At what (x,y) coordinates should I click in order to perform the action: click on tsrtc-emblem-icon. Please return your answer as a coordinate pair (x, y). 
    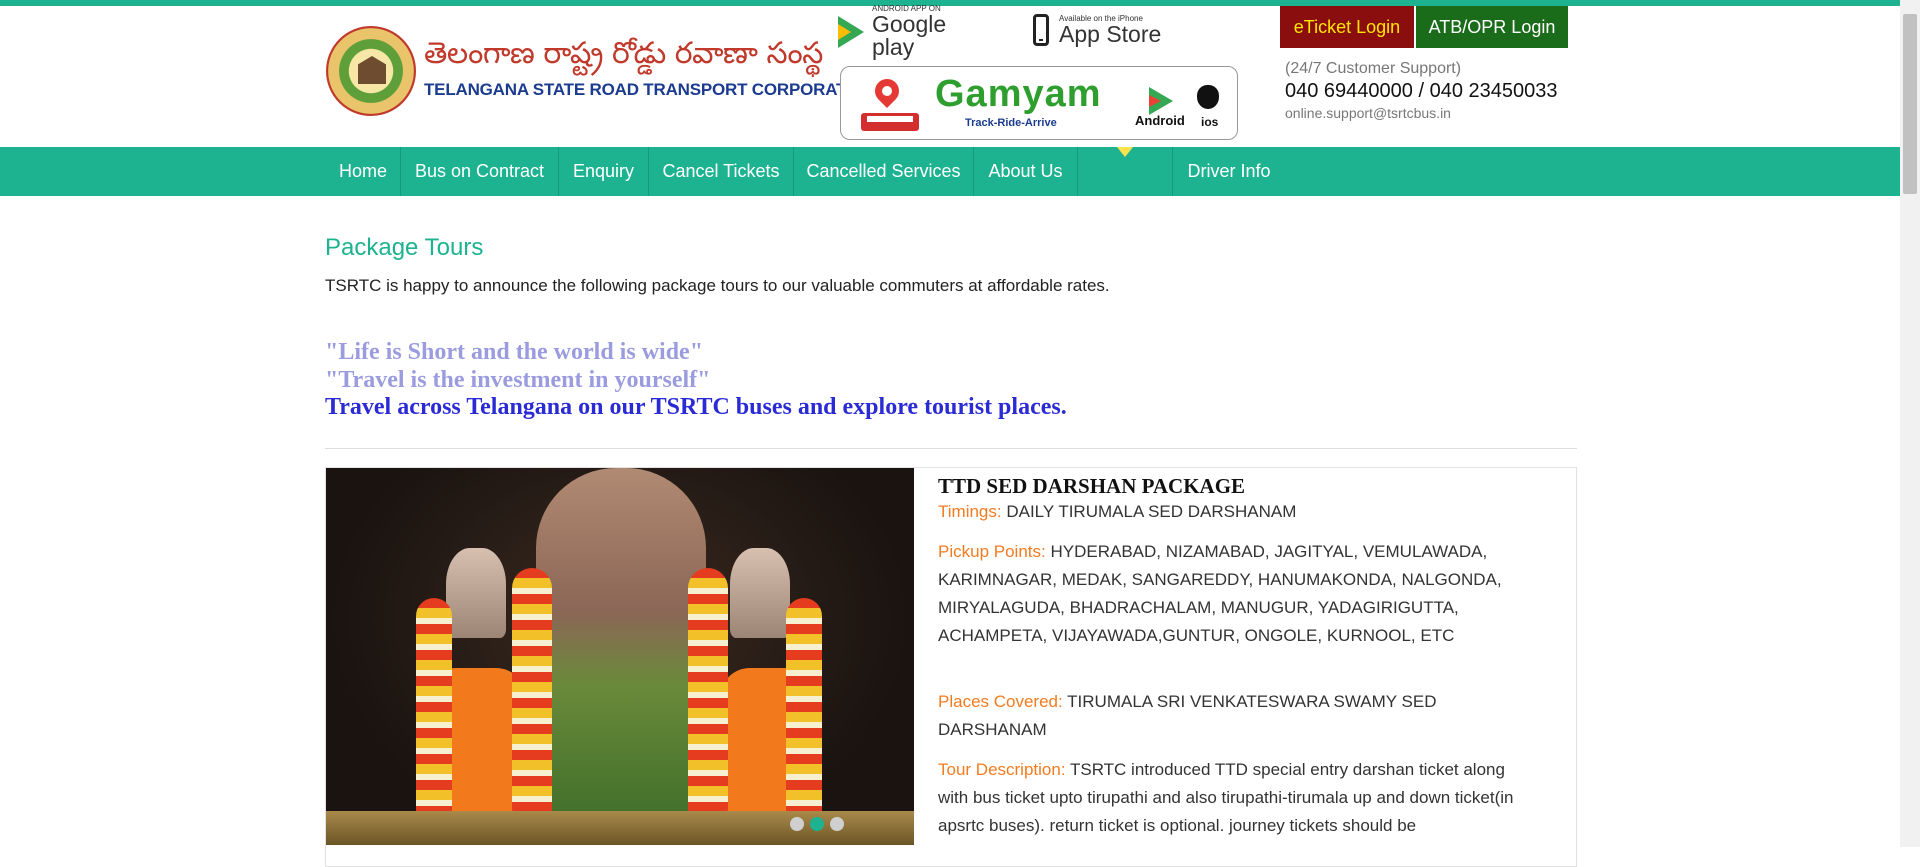
    Looking at the image, I should click on (371, 71).